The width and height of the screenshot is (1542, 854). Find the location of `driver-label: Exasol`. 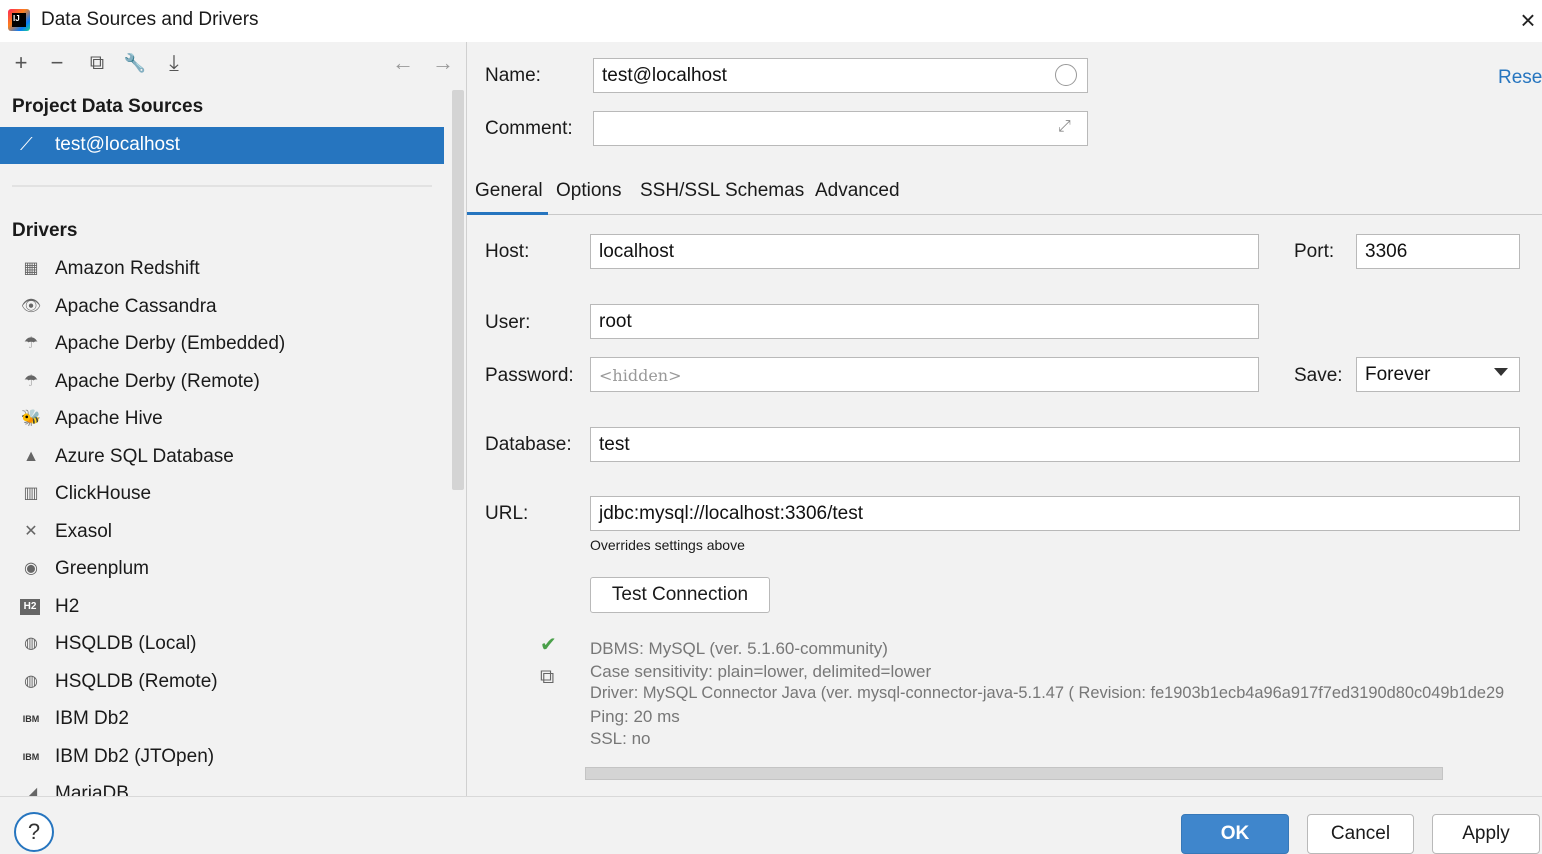

driver-label: Exasol is located at coordinates (84, 531).